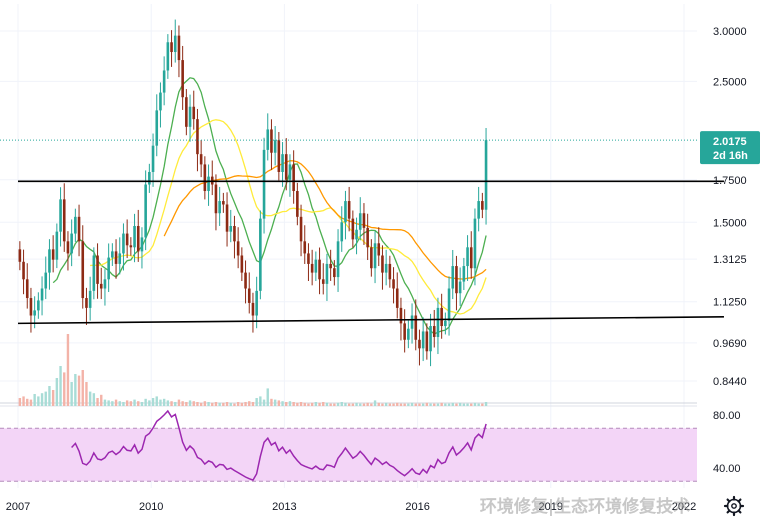 The width and height of the screenshot is (764, 520). What do you see at coordinates (730, 82) in the screenshot?
I see `price-tick-label: 2.5000` at bounding box center [730, 82].